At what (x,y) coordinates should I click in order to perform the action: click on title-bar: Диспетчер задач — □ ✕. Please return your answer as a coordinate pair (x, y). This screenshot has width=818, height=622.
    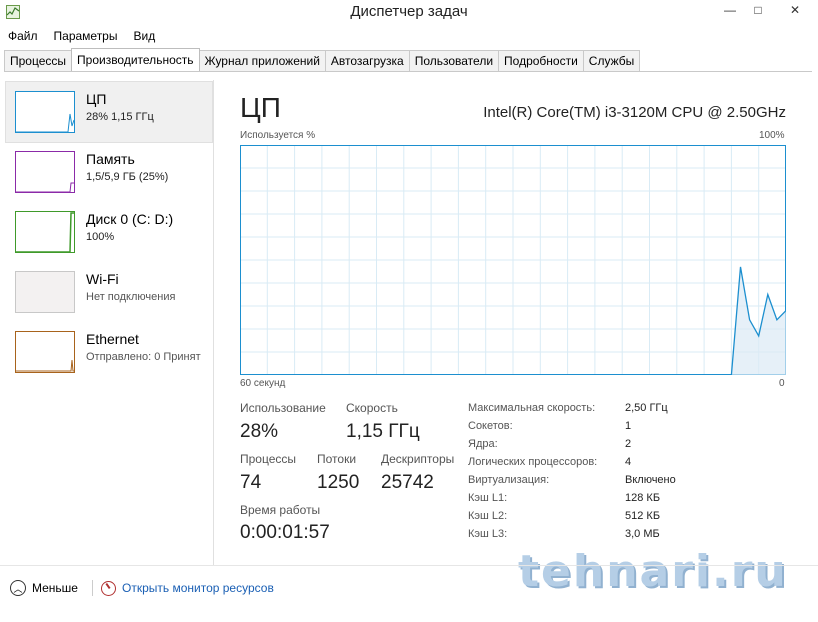
    Looking at the image, I should click on (409, 12).